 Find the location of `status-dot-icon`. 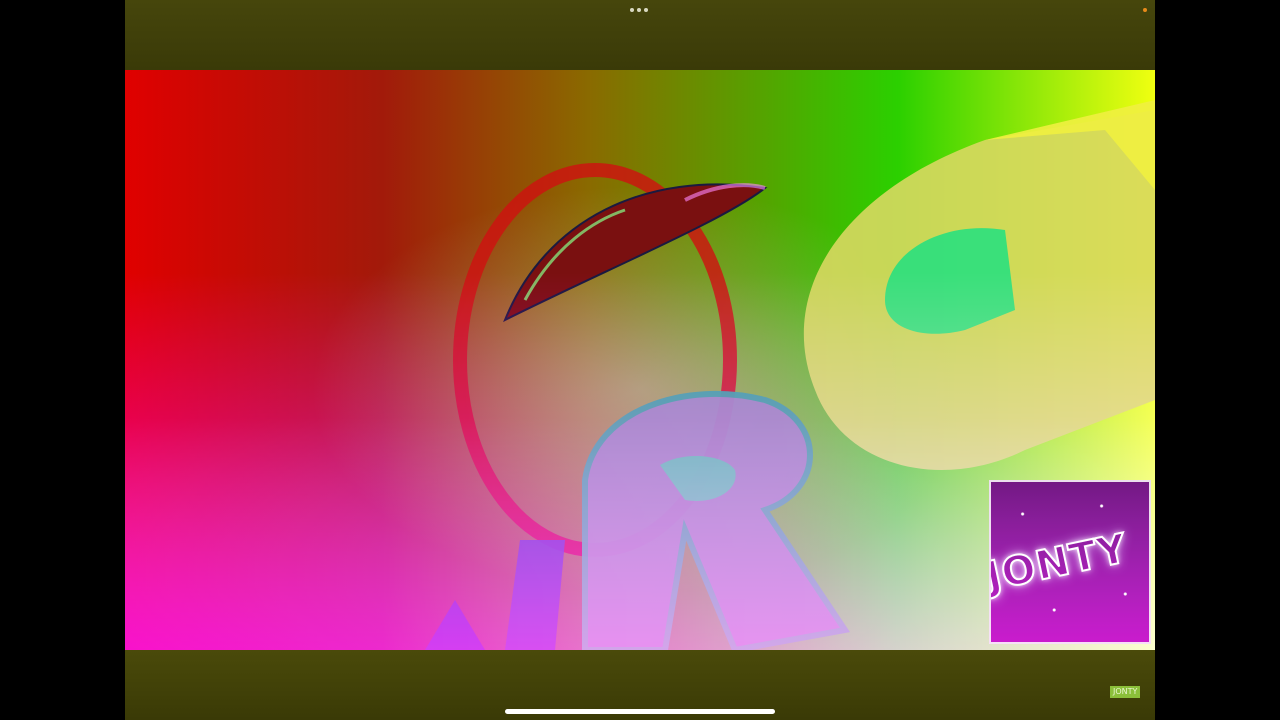

status-dot-icon is located at coordinates (1145, 10).